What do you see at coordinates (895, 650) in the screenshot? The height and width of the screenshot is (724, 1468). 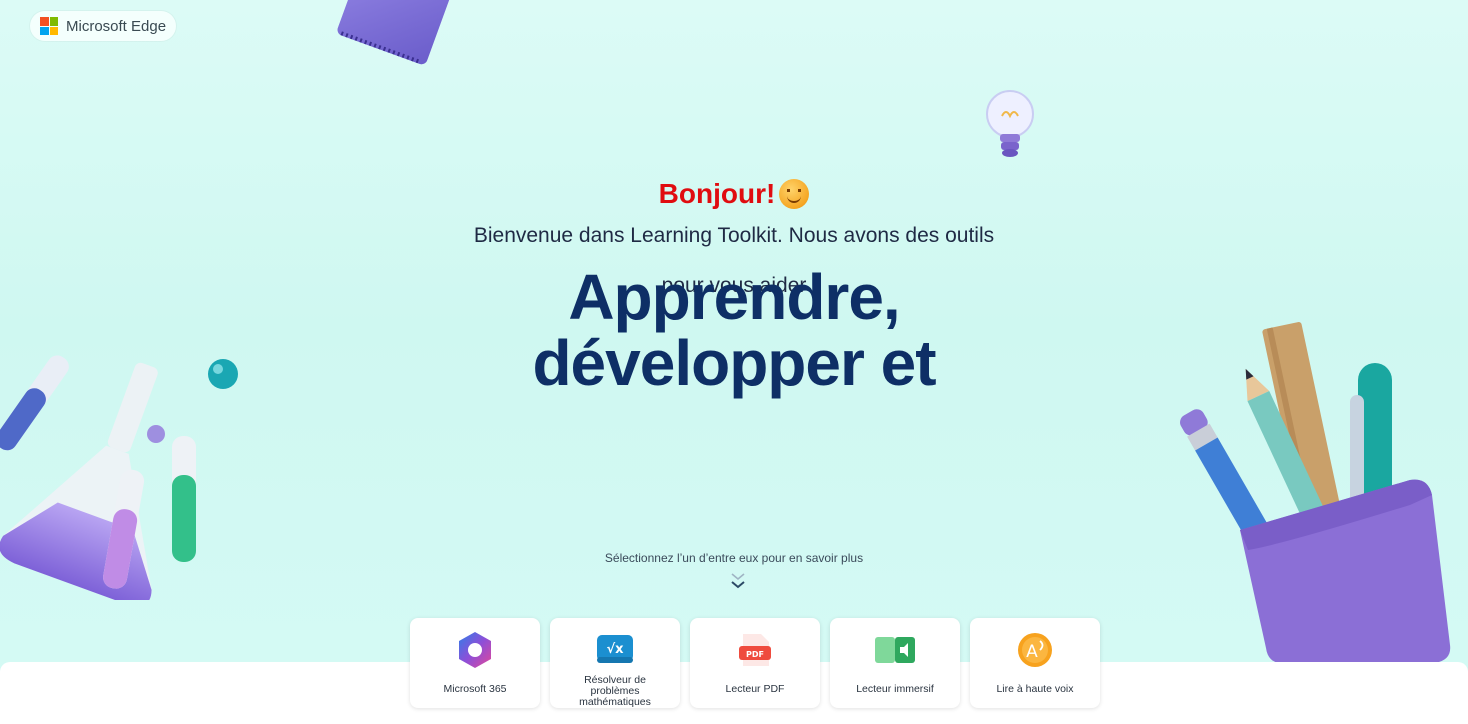 I see `immersive-reader-icon` at bounding box center [895, 650].